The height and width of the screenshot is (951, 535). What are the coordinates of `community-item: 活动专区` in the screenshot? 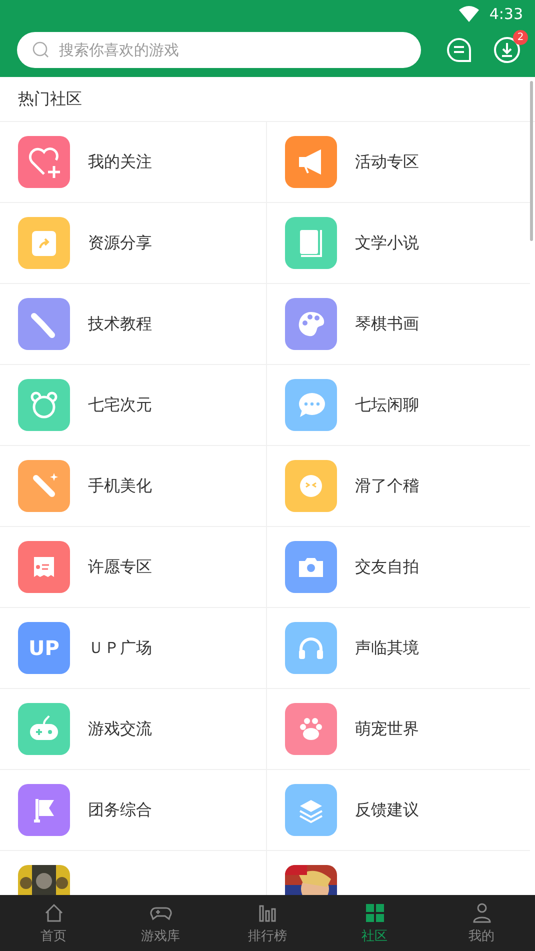 It's located at (398, 162).